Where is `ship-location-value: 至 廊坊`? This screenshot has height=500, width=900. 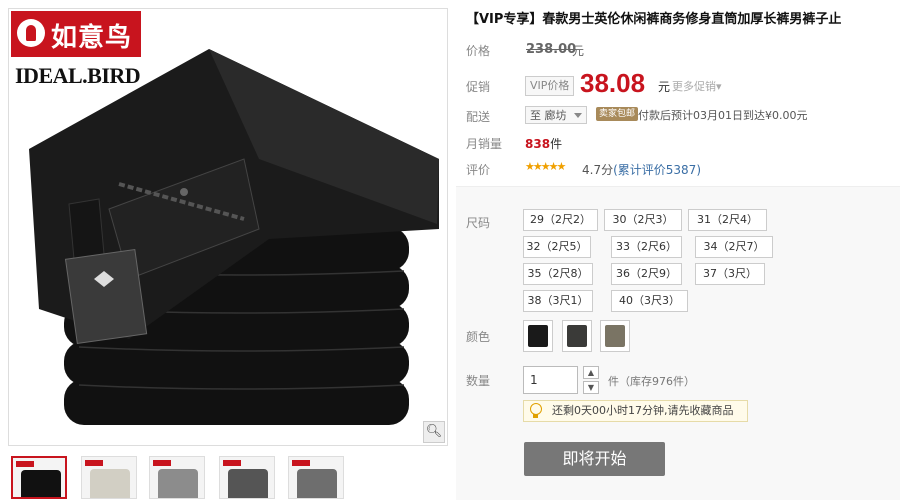
ship-location-value: 至 廊坊 is located at coordinates (548, 115).